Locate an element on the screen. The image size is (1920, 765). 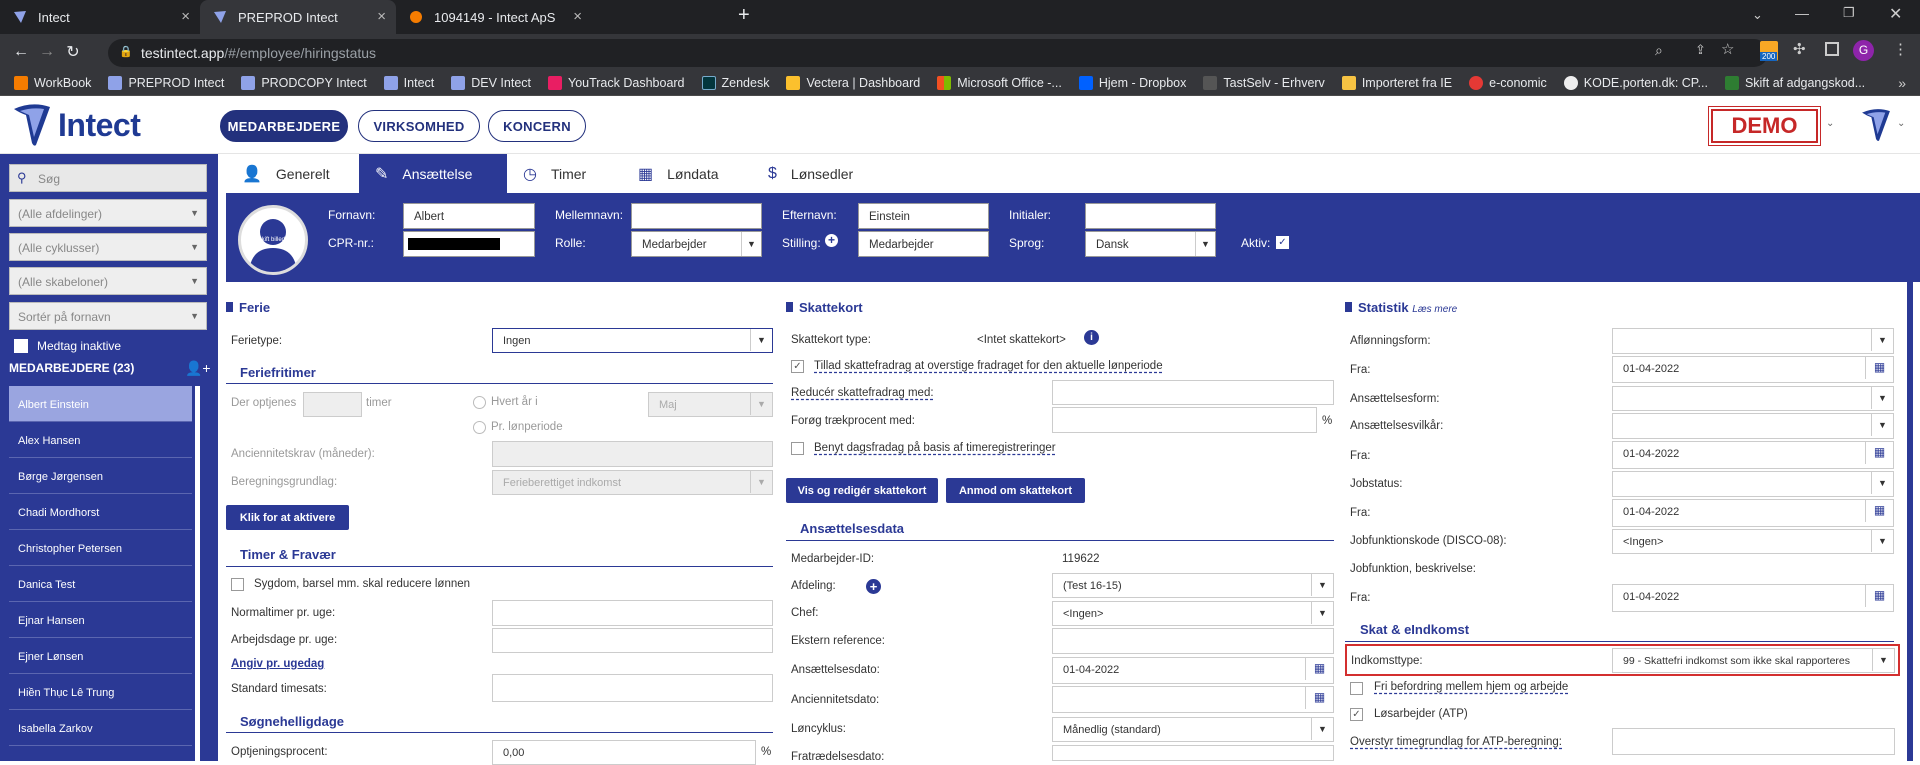
feriefritimer-hours-input is located at coordinates (332, 404).